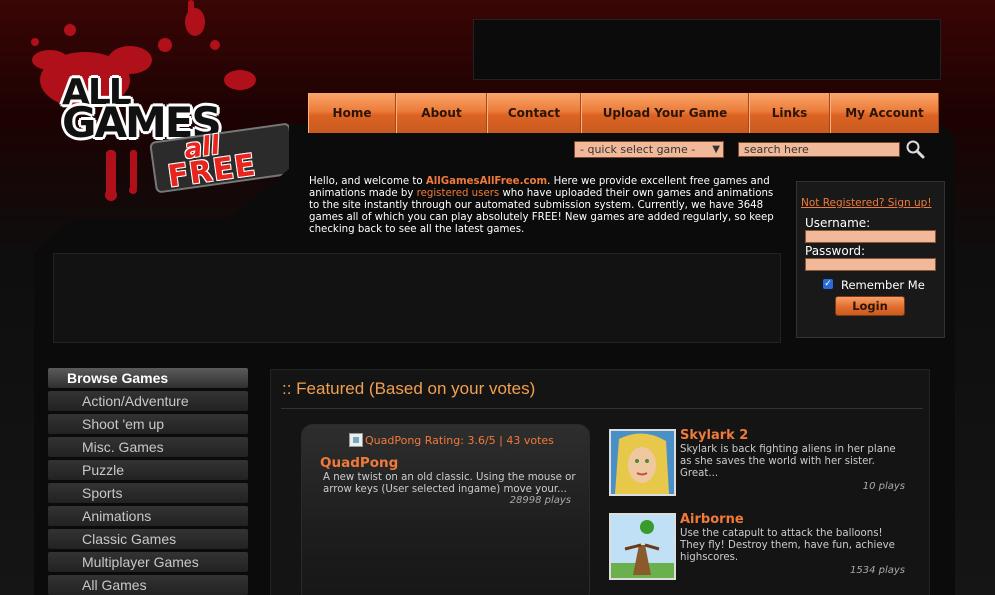 Image resolution: width=995 pixels, height=595 pixels. I want to click on quick-select-value: - quick select game -, so click(638, 149).